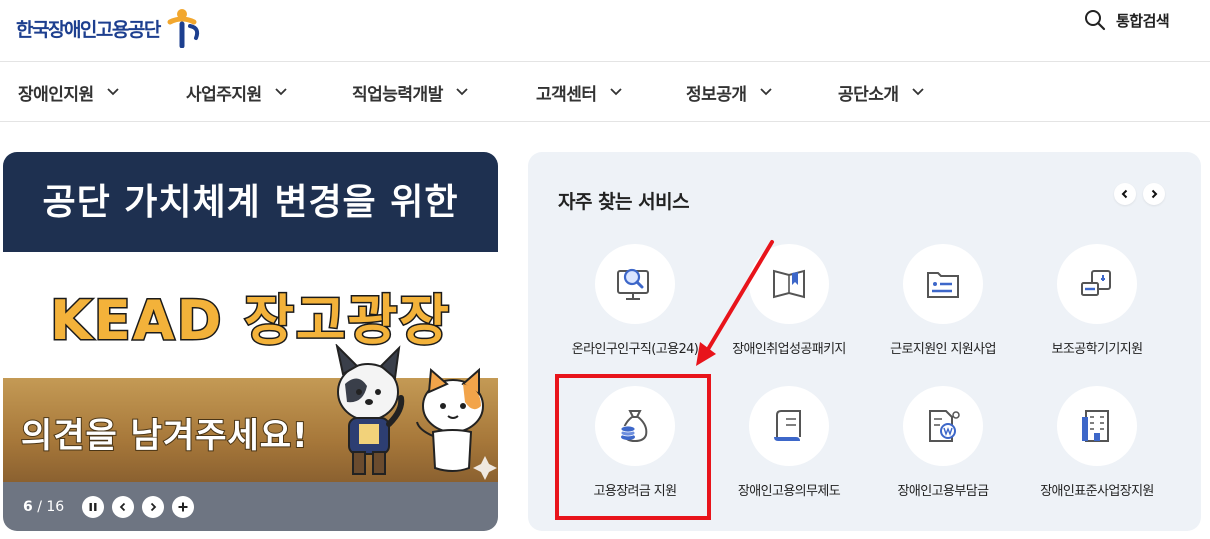 Image resolution: width=1210 pixels, height=539 pixels. I want to click on plus-icon, so click(183, 506).